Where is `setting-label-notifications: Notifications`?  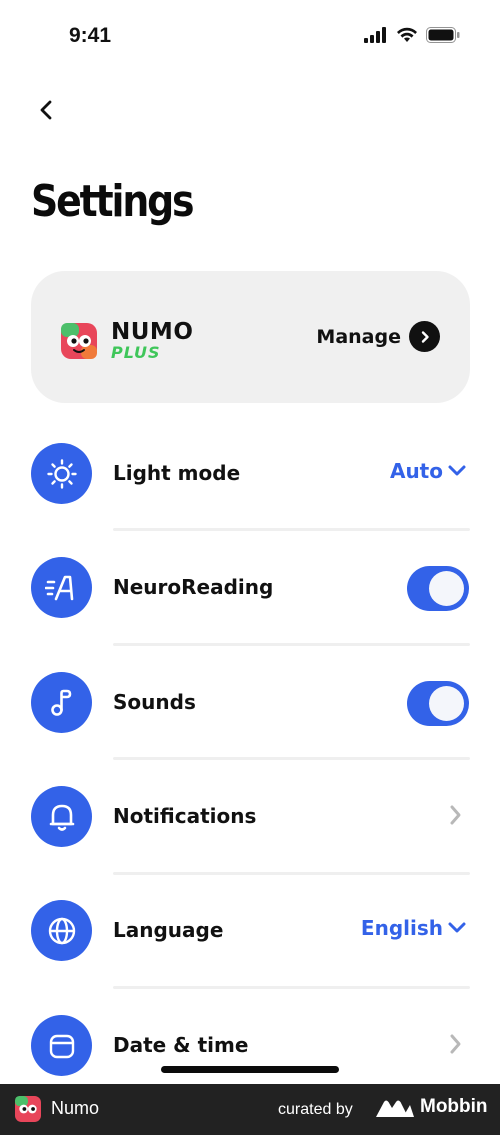 setting-label-notifications: Notifications is located at coordinates (185, 816).